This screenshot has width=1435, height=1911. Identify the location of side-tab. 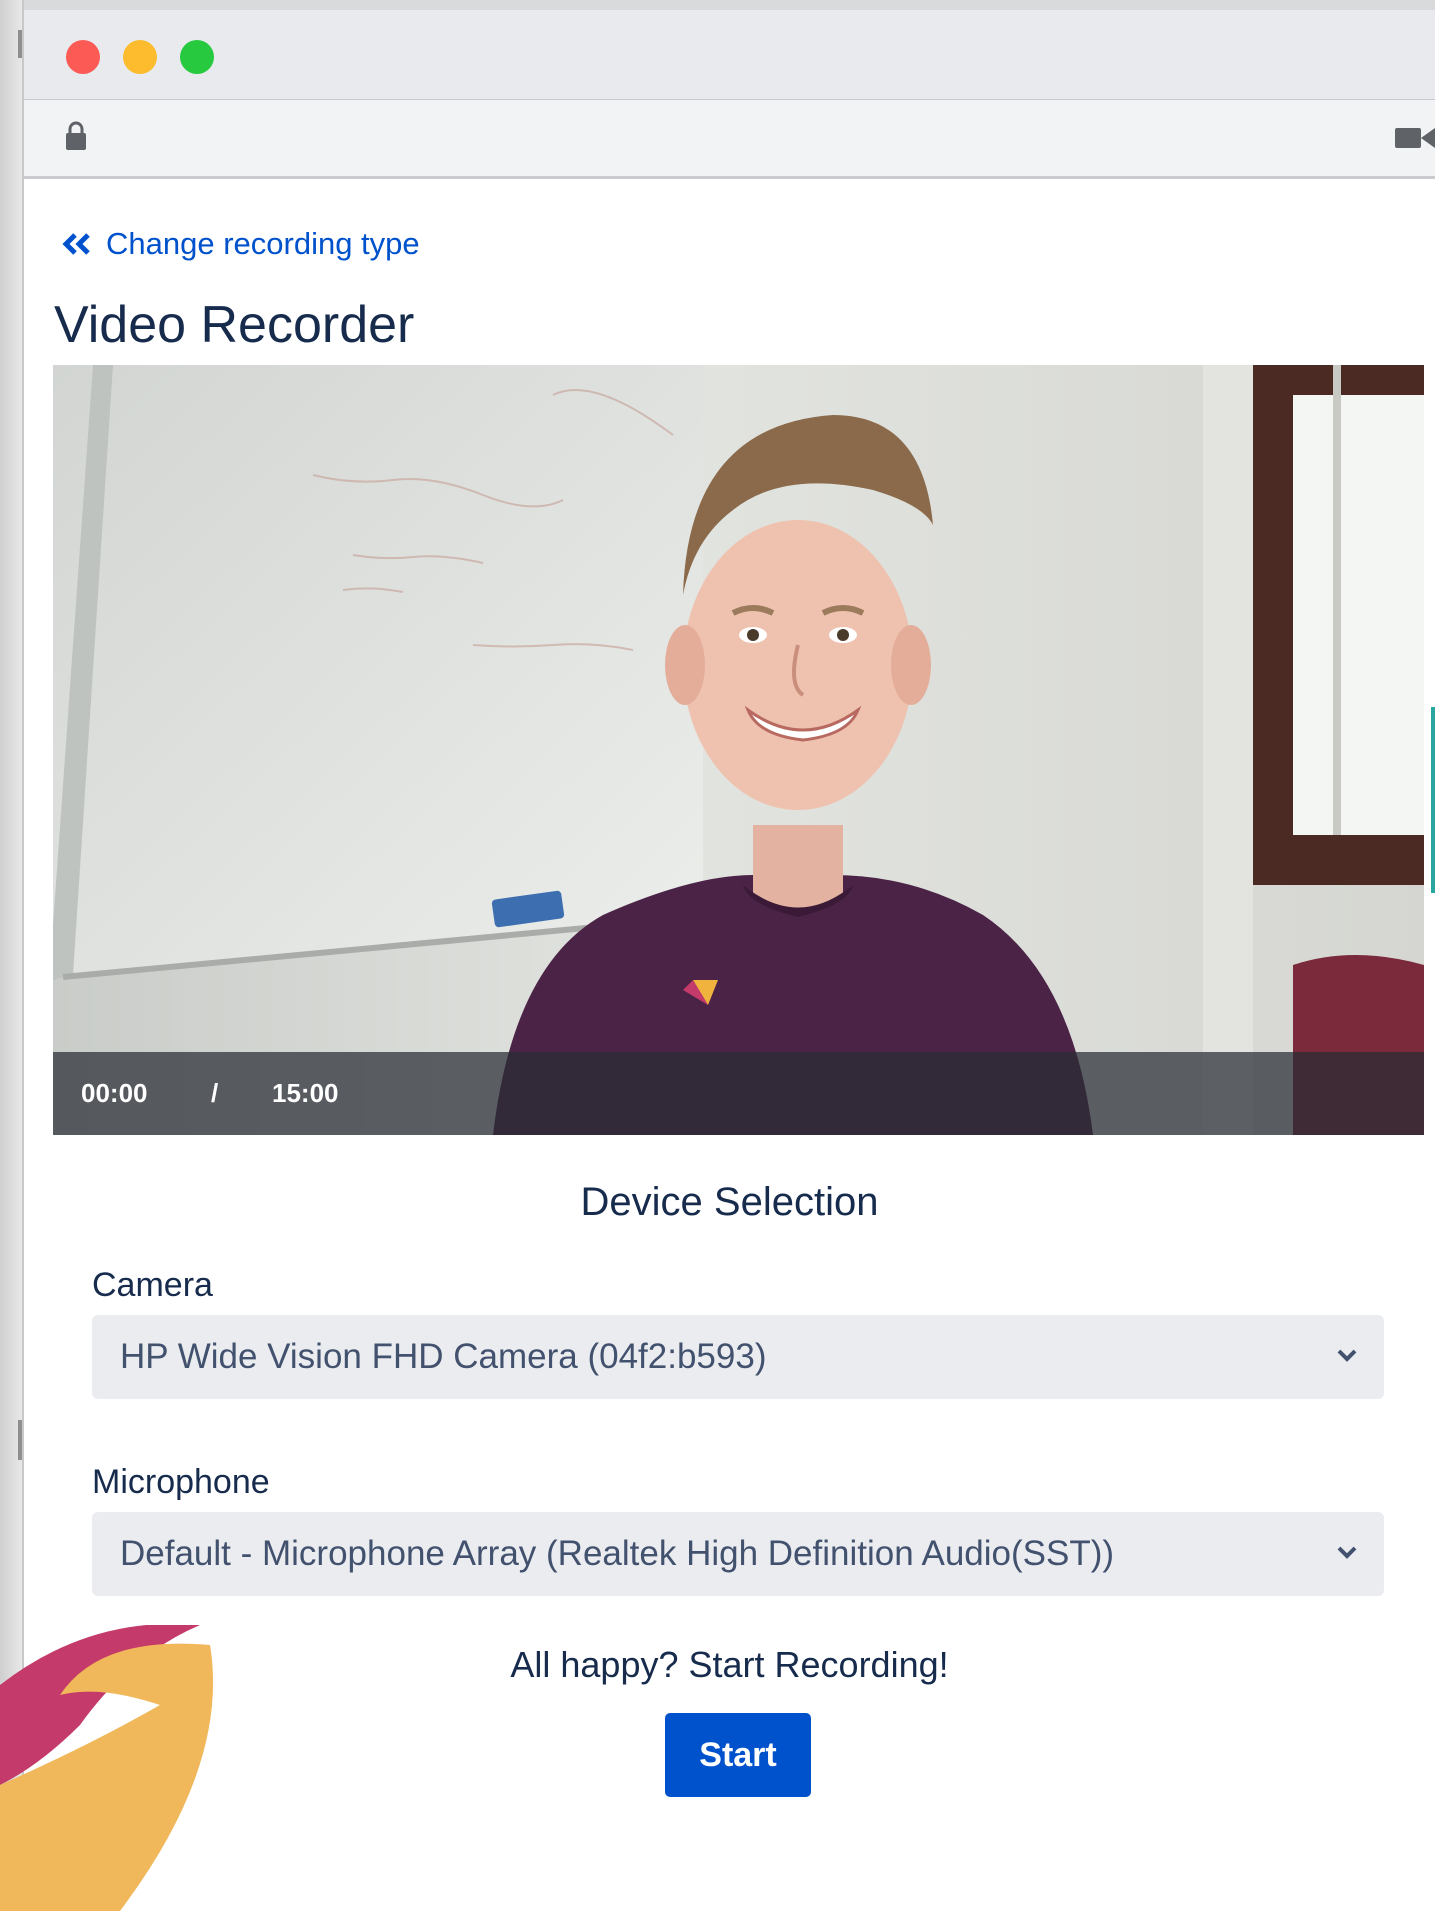
(1433, 800).